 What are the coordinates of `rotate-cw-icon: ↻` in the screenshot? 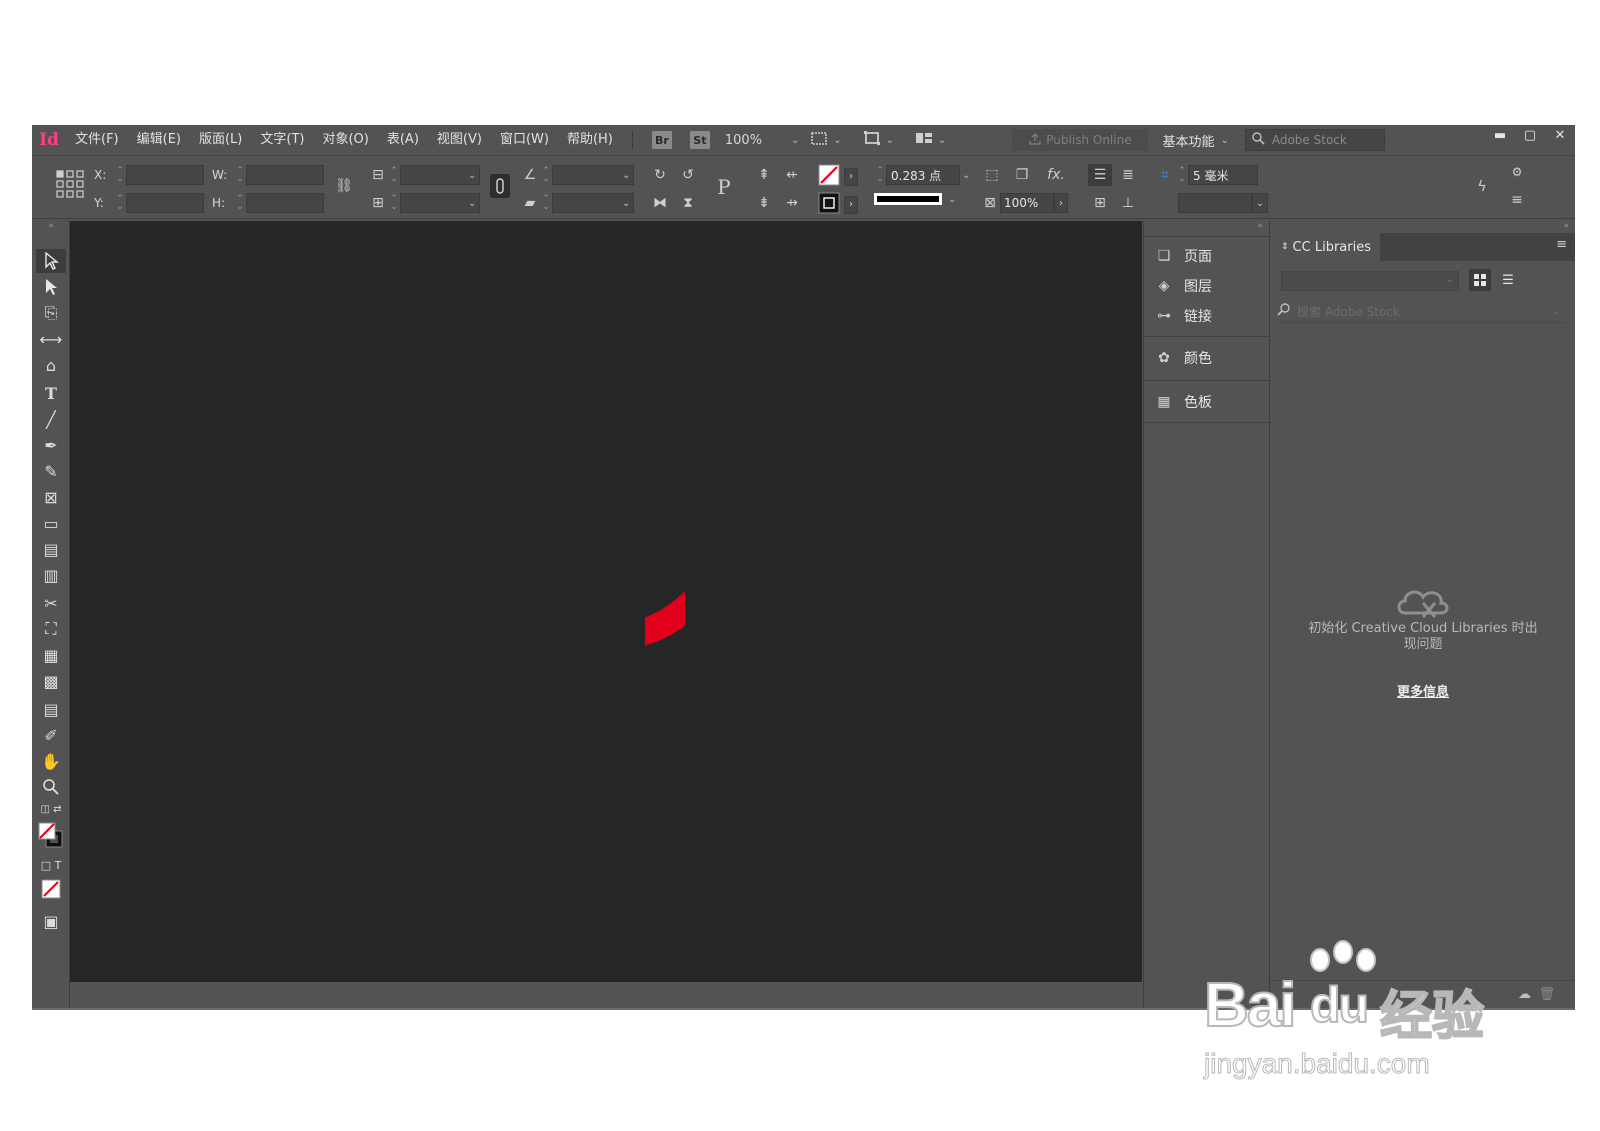 It's located at (660, 175).